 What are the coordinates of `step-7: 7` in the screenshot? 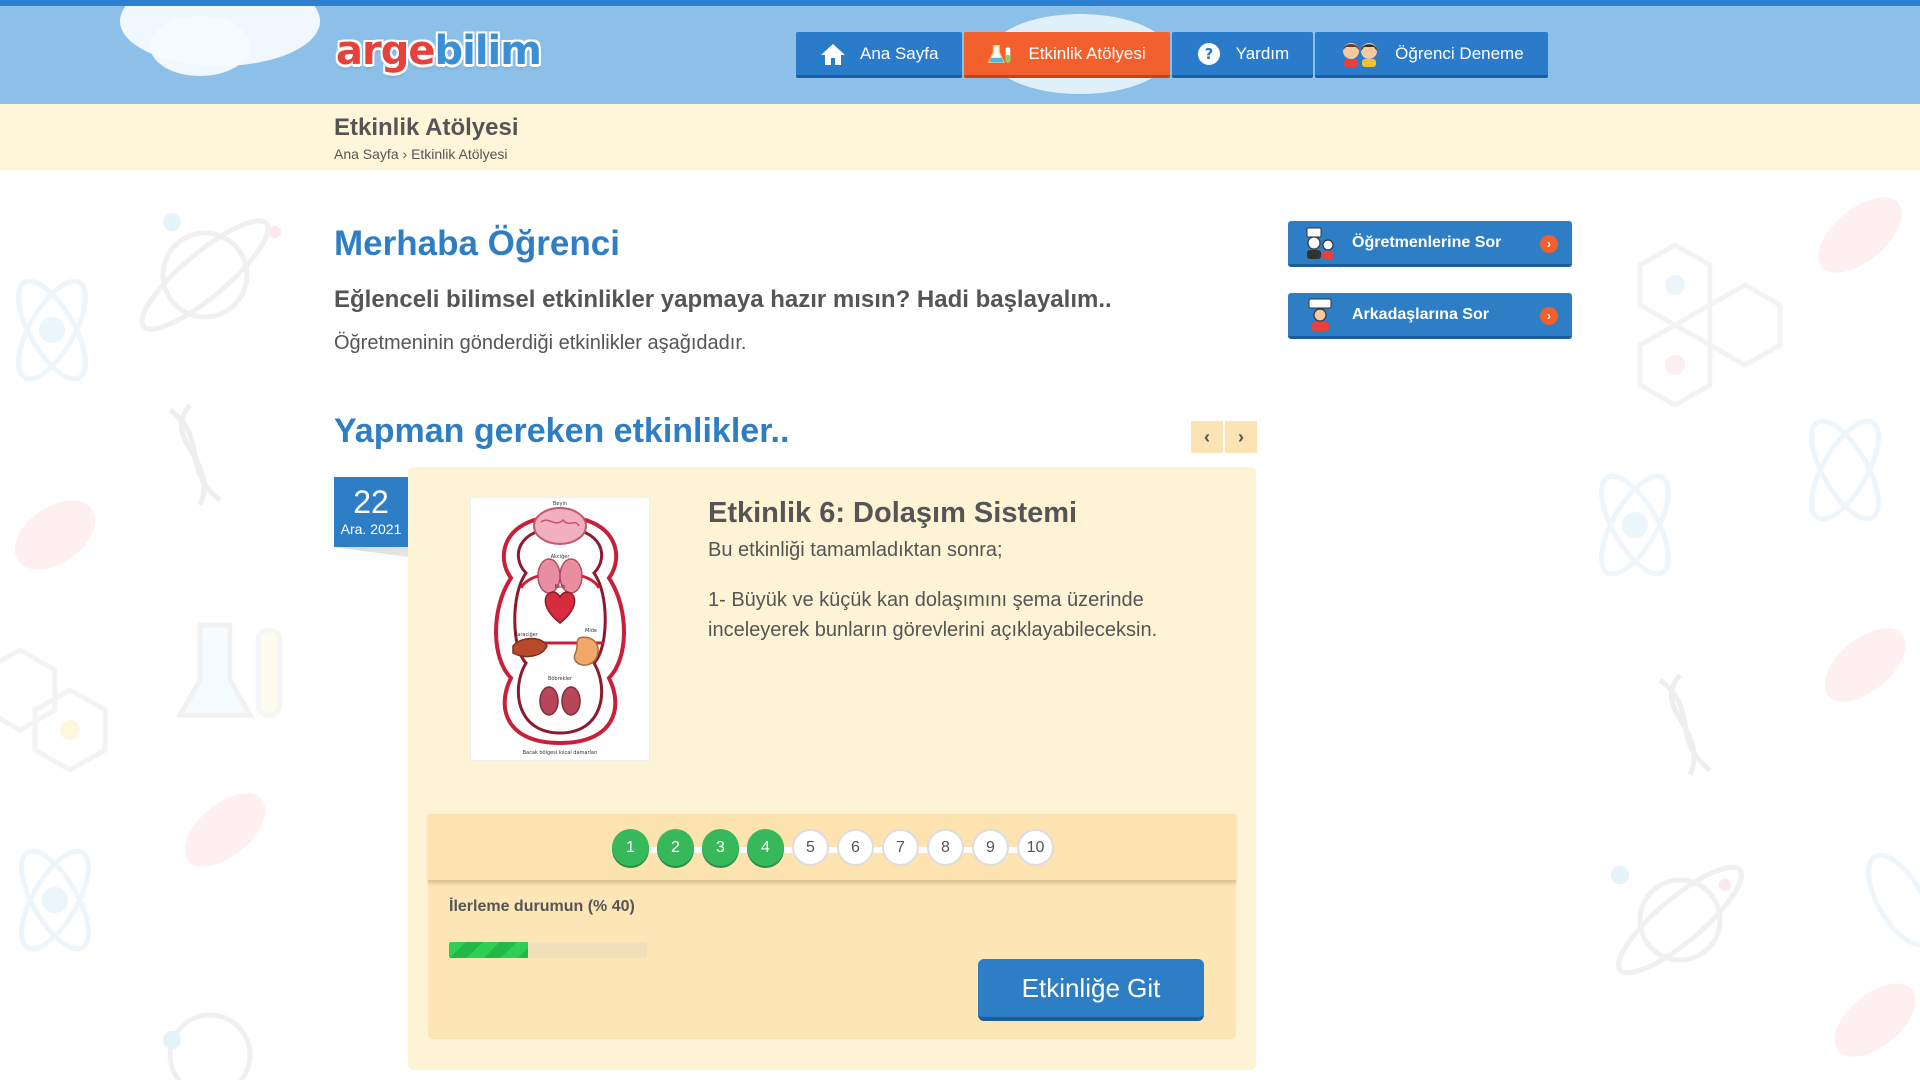 It's located at (900, 847).